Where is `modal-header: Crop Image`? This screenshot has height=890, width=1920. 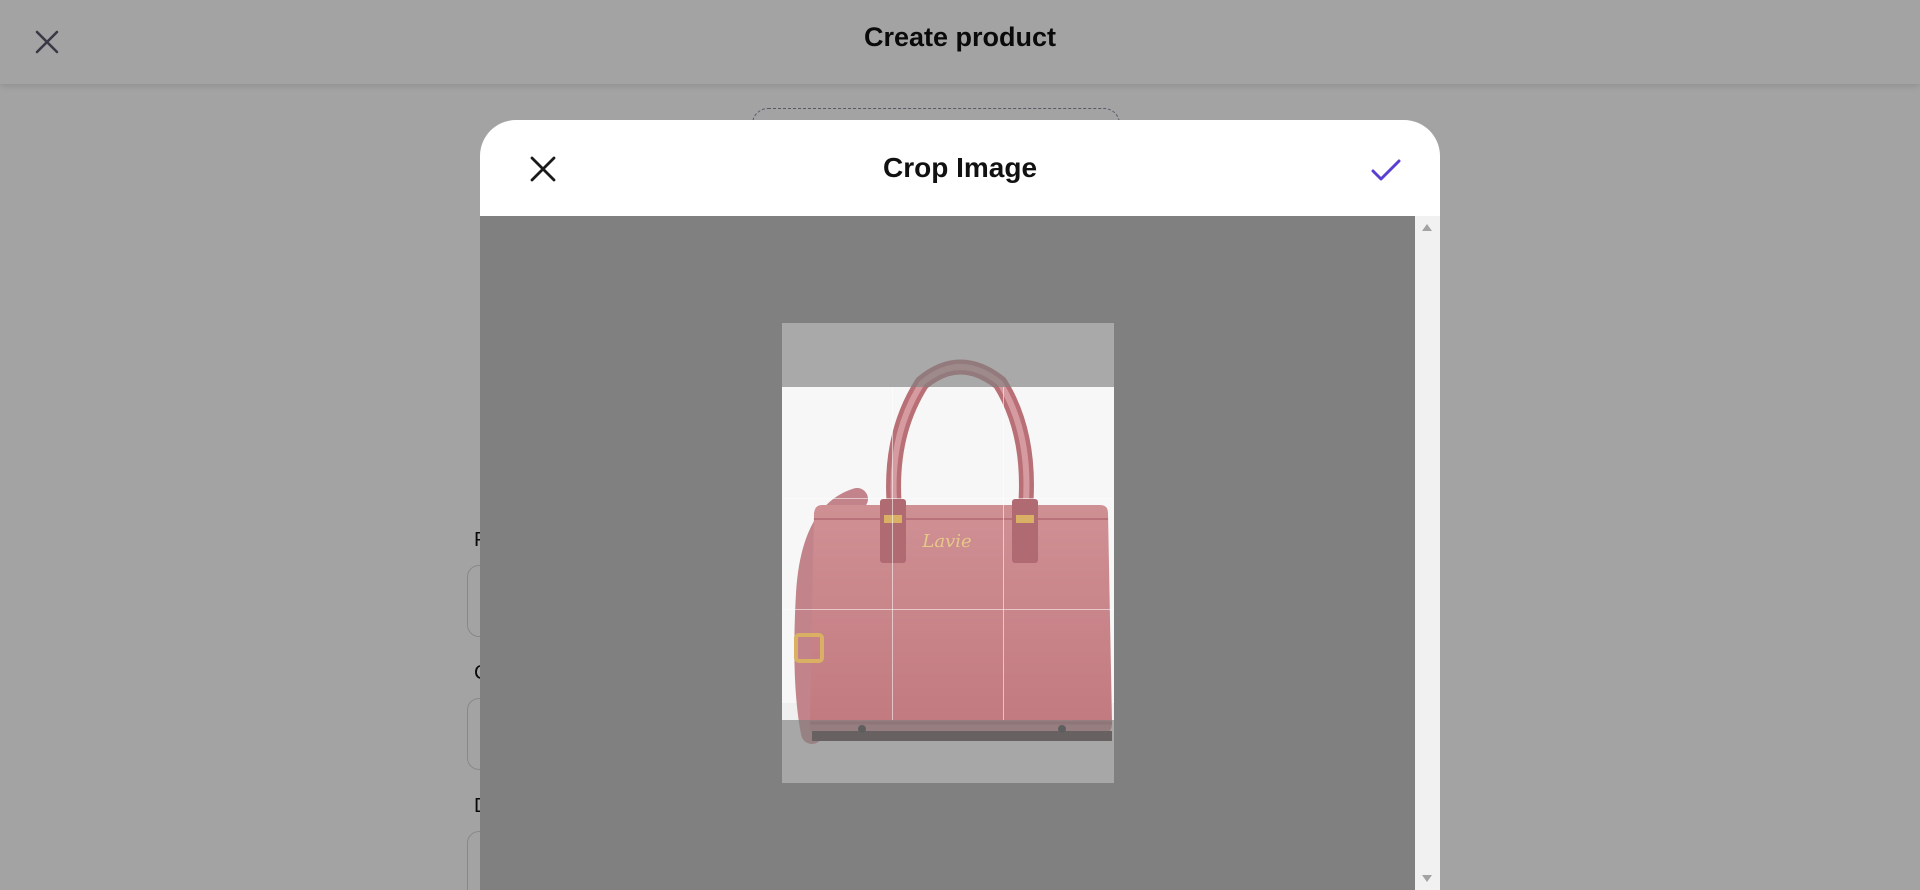 modal-header: Crop Image is located at coordinates (960, 168).